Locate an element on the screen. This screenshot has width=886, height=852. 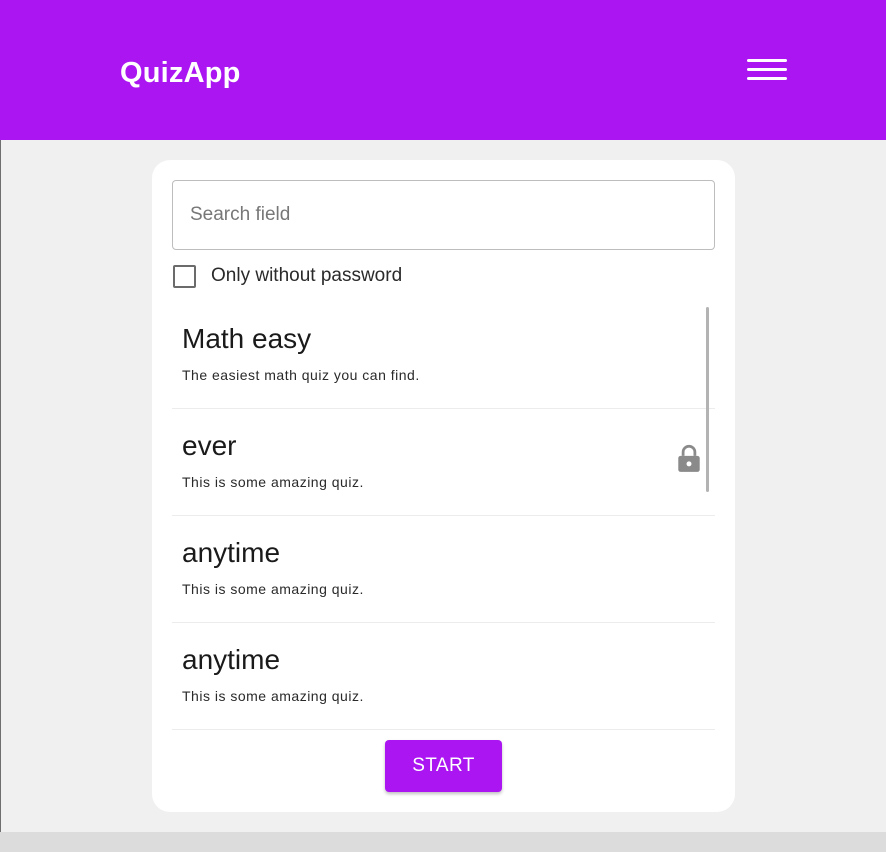
menu-button is located at coordinates (767, 70).